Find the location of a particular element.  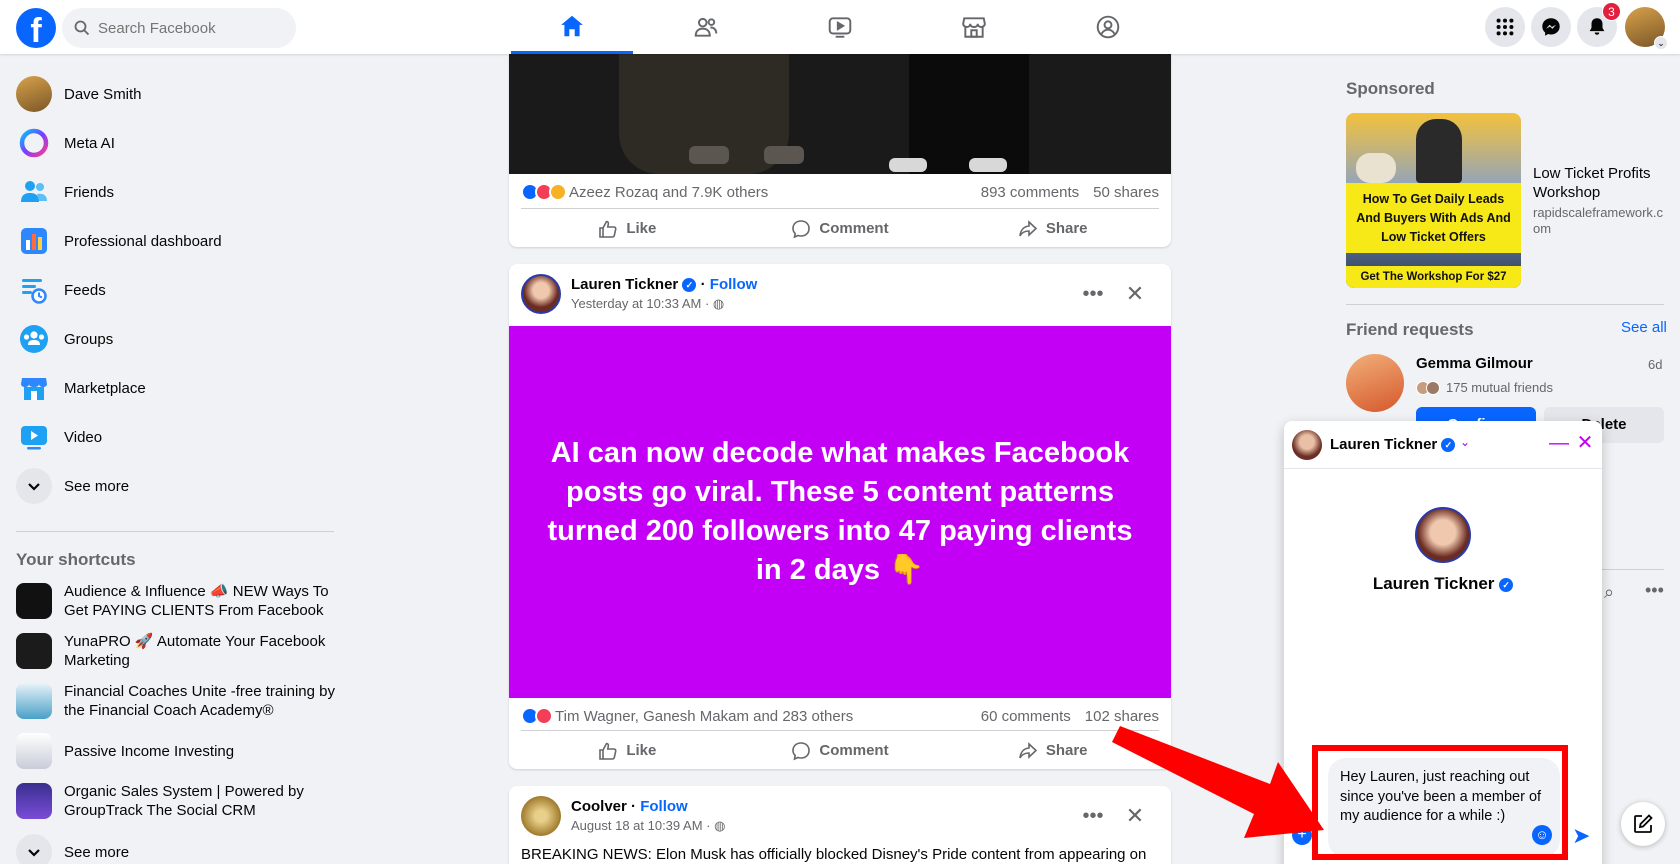

tab-gaming is located at coordinates (1108, 27).